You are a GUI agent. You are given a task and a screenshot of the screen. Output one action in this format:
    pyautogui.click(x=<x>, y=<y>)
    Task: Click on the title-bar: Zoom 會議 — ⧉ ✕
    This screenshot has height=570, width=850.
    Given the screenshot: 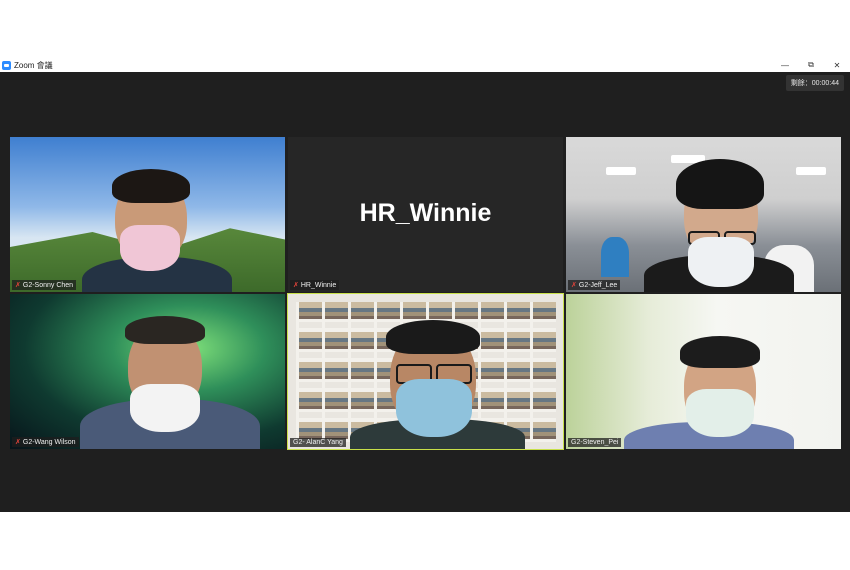 What is the action you would take?
    pyautogui.click(x=425, y=65)
    